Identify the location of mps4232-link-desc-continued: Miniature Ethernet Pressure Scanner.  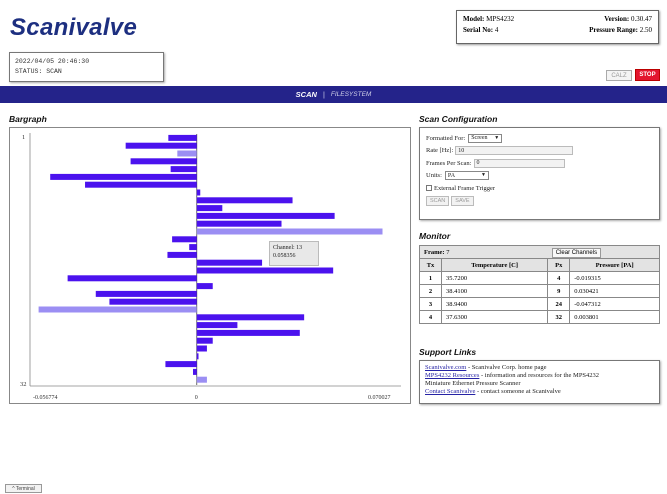
(473, 383).